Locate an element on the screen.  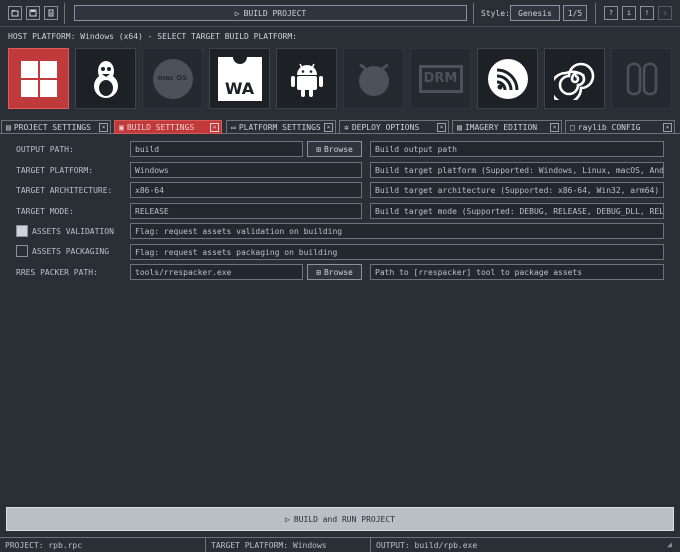
target-platform-label: TARGET PLATFORM: is located at coordinates (55, 170).